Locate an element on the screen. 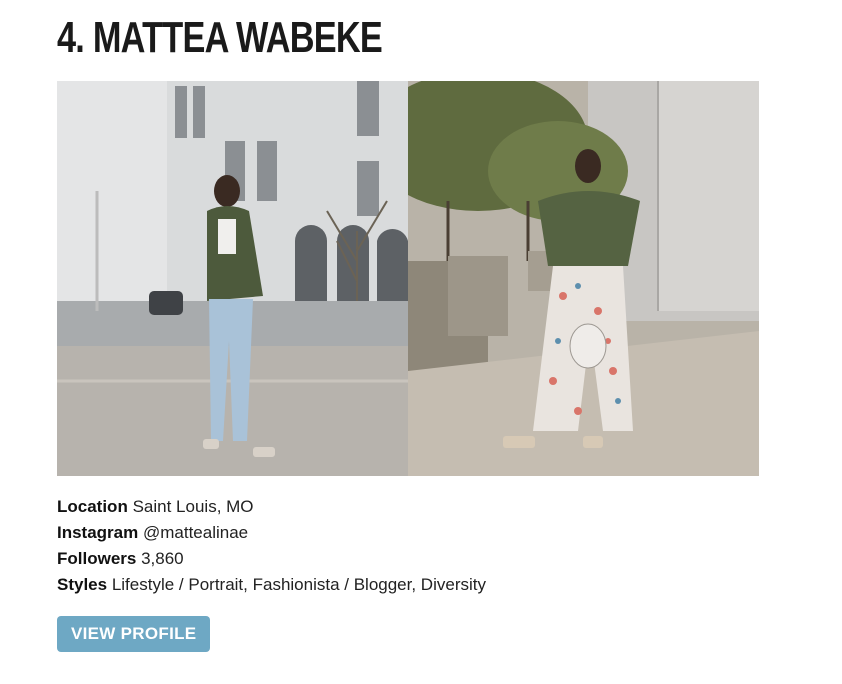 Image resolution: width=842 pixels, height=684 pixels. followers-value: 3,860 is located at coordinates (162, 558).